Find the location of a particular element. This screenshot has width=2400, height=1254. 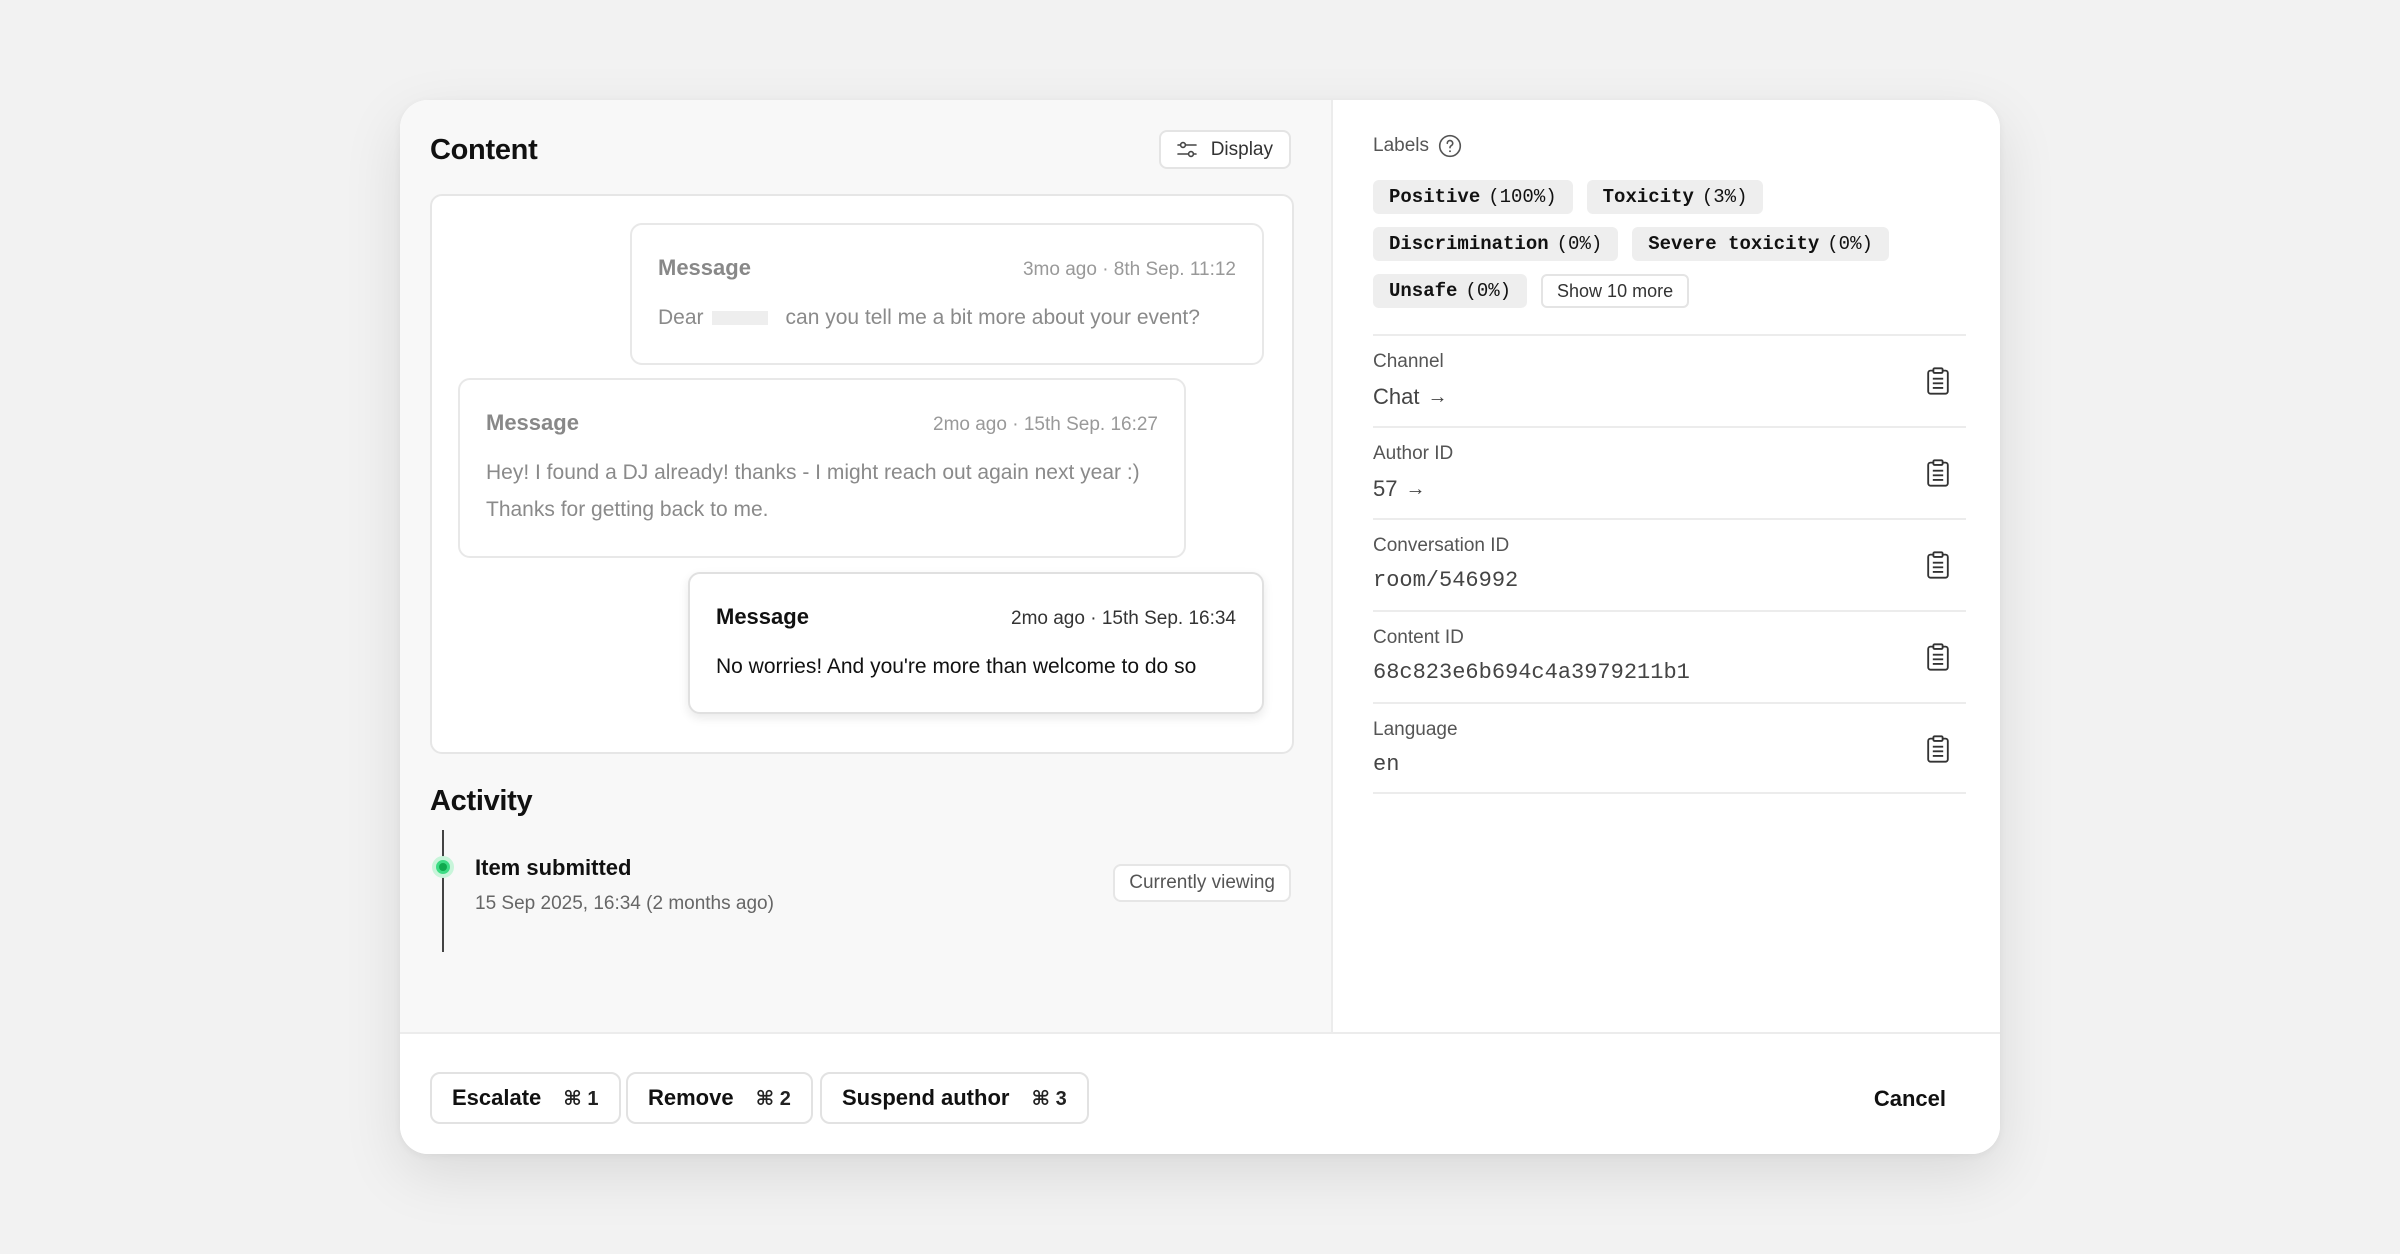

field-conversation-id: Conversation ID room/546992 is located at coordinates (1669, 564).